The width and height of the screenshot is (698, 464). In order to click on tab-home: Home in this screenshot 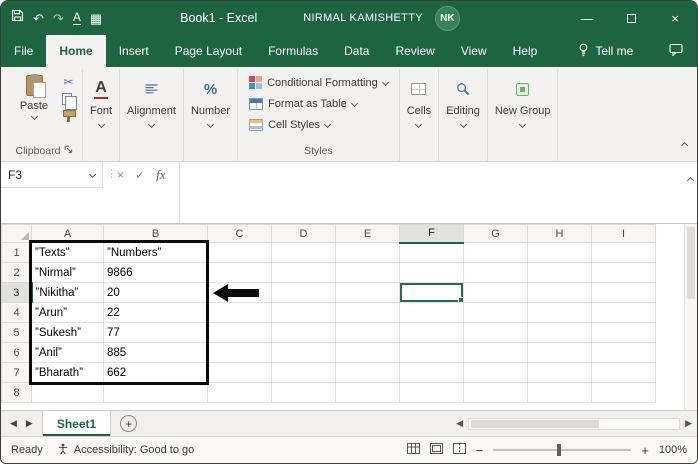, I will do `click(76, 51)`.